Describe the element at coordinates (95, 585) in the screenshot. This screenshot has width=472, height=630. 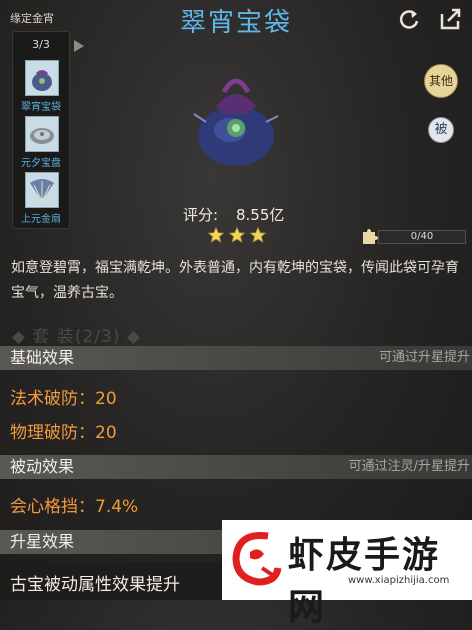
I see `upgrade-effect-text: 古宝被动属性效果提升` at that location.